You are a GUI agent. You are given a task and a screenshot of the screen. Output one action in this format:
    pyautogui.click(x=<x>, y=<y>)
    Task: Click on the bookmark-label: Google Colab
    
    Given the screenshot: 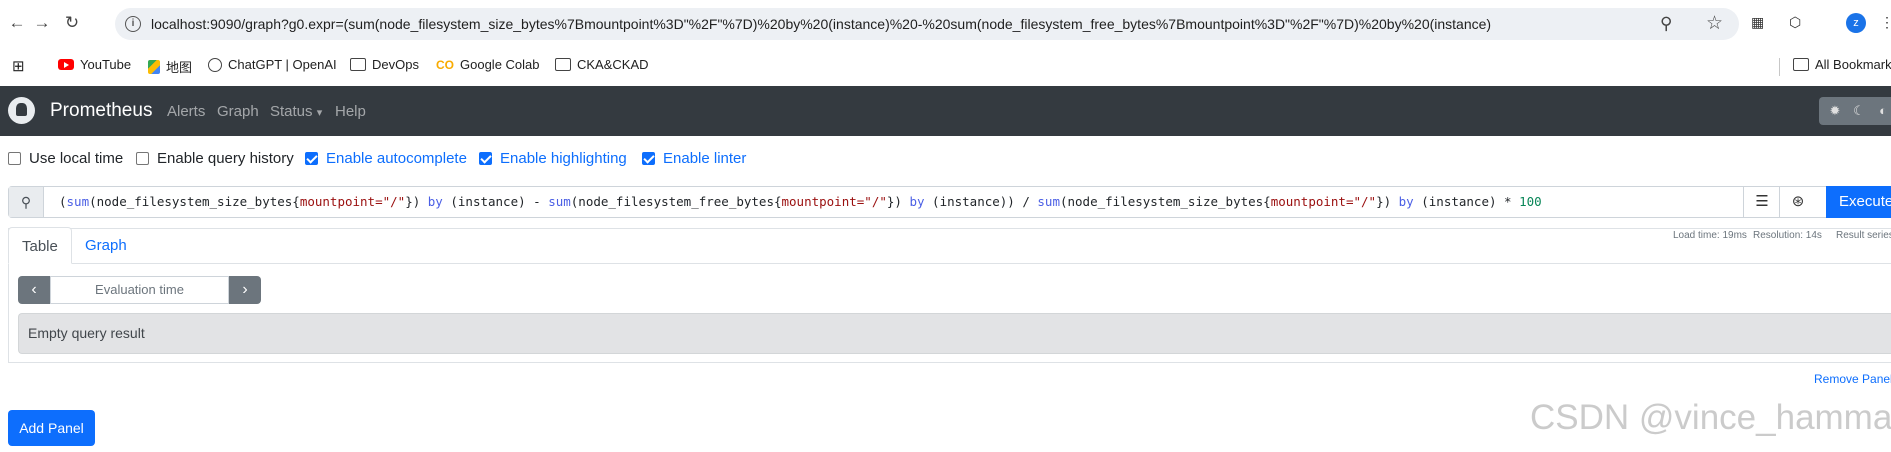 What is the action you would take?
    pyautogui.click(x=500, y=64)
    